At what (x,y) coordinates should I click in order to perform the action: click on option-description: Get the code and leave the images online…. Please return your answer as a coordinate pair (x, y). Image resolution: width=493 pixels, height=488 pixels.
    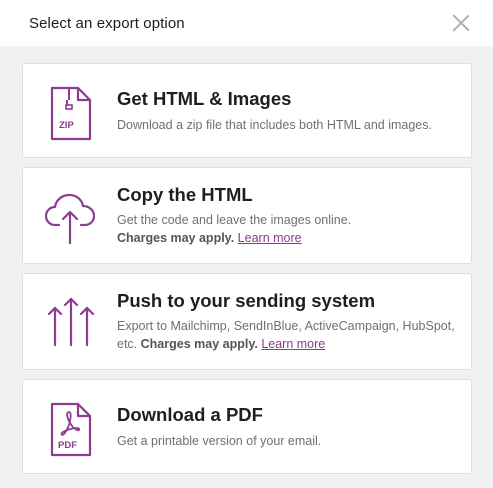
    Looking at the image, I should click on (286, 229).